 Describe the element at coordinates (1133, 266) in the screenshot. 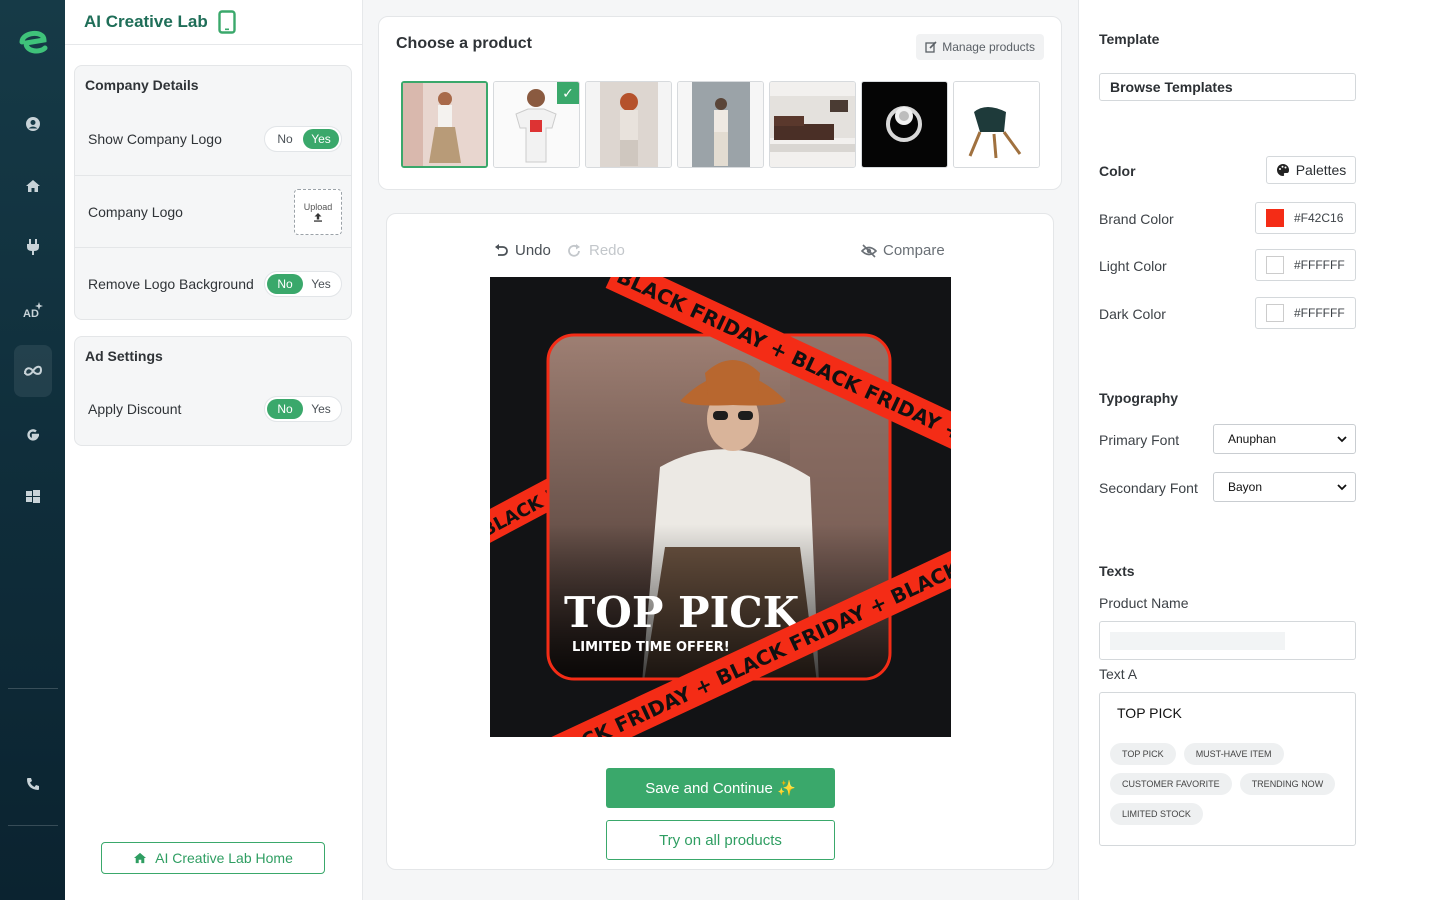

I see `light-color-label: Light Color` at that location.